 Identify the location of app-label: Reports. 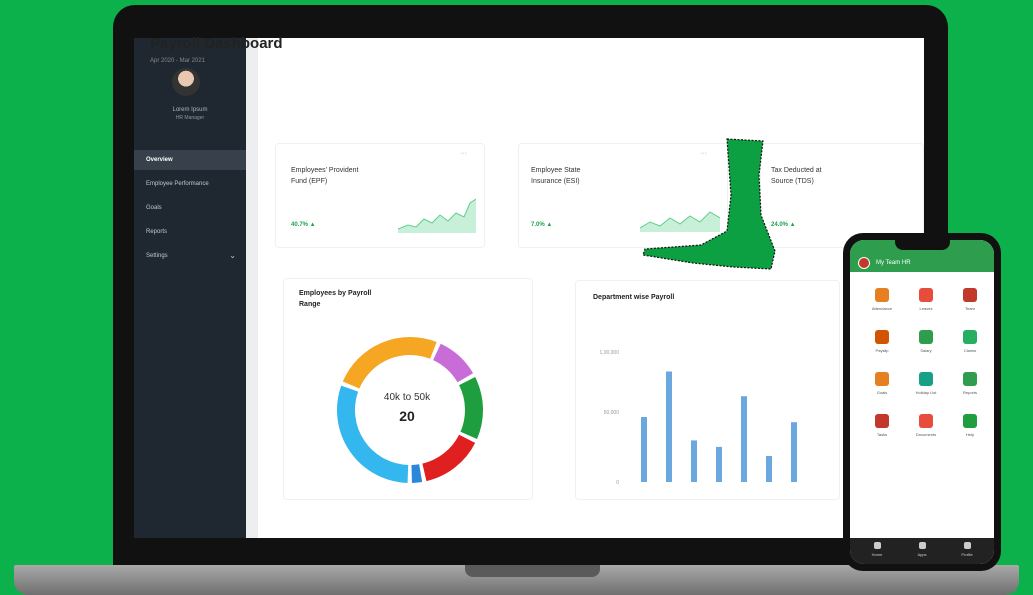
(969, 392).